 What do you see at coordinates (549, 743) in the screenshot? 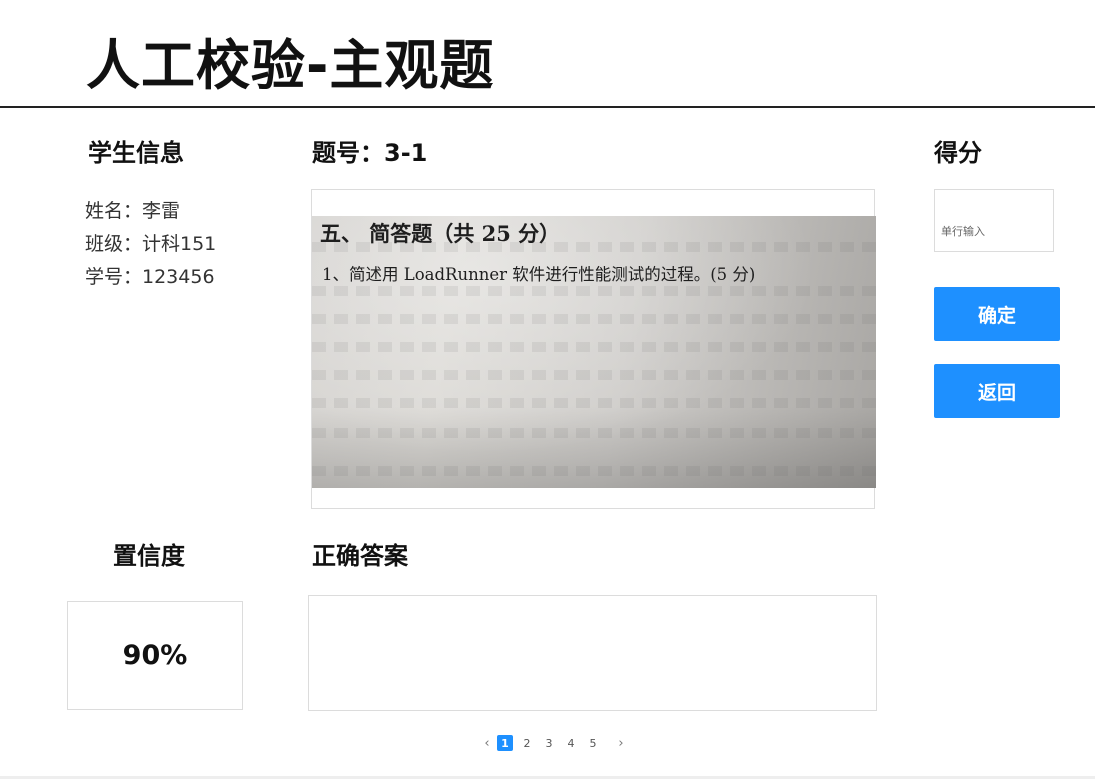
I see `page-3: 3` at bounding box center [549, 743].